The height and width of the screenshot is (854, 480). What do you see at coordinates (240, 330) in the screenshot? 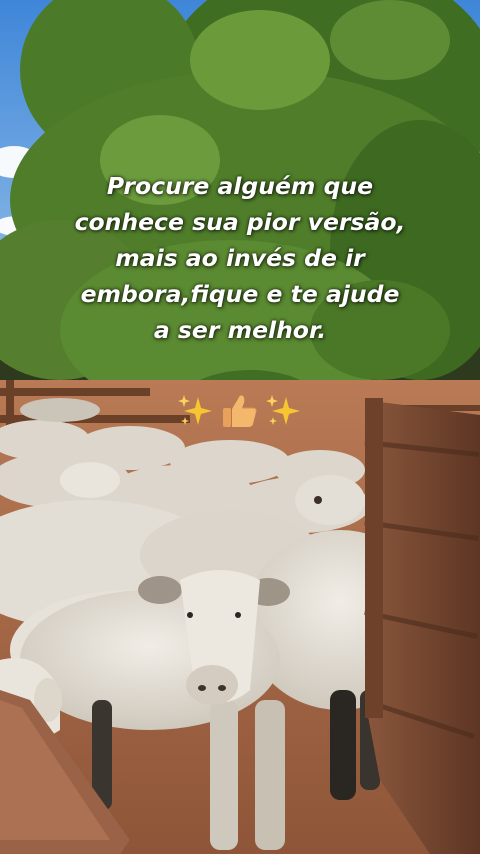
I see `caption-line: a ser melhor.` at bounding box center [240, 330].